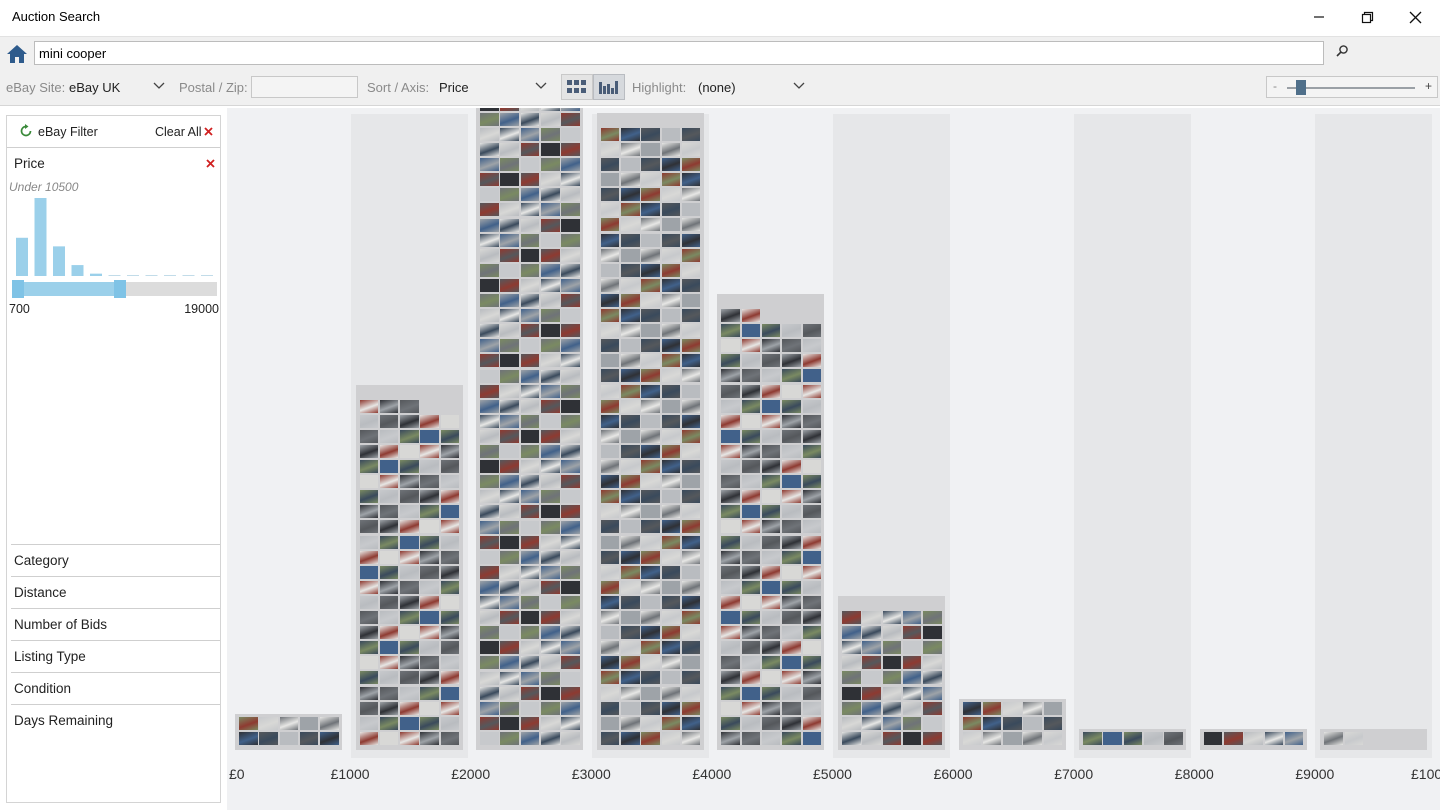  What do you see at coordinates (541, 86) in the screenshot?
I see `chevron-down-icon` at bounding box center [541, 86].